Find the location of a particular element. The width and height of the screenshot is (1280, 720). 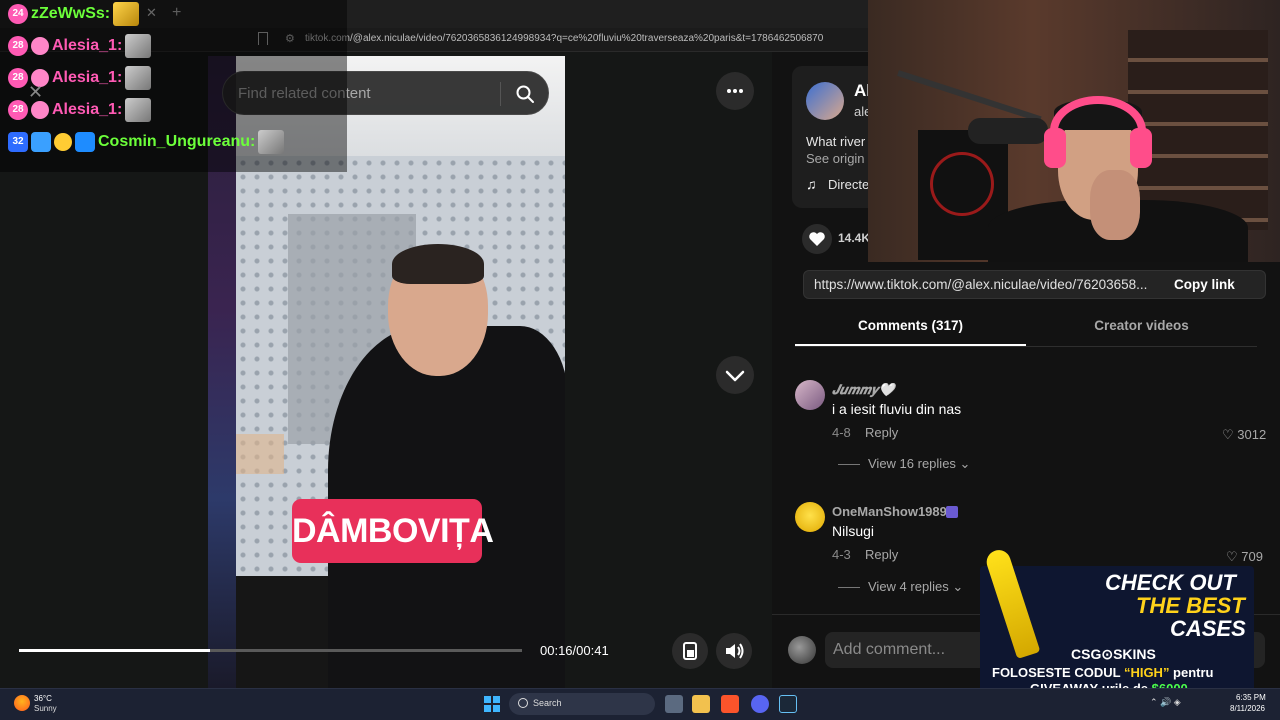

system-tray-icons: ⌃ 🔊 ◈ is located at coordinates (1165, 702).